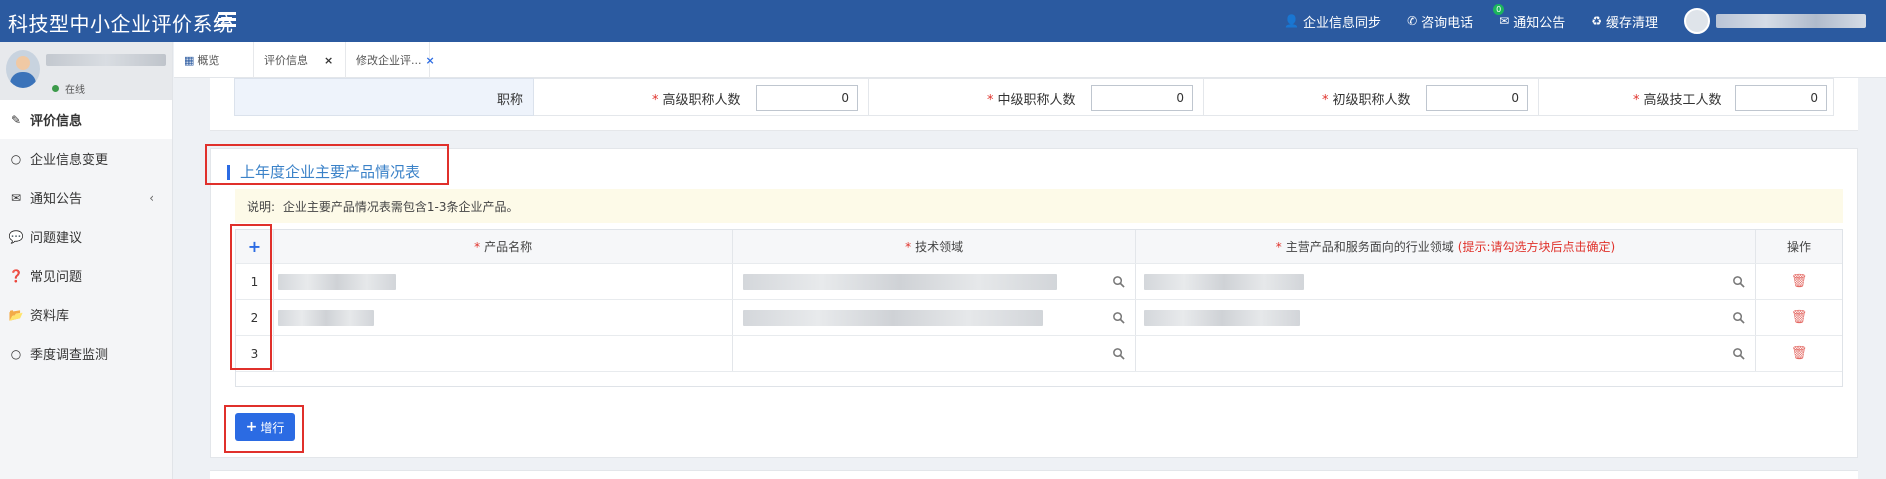 The height and width of the screenshot is (479, 1886). I want to click on senior-title-input: 0, so click(807, 98).